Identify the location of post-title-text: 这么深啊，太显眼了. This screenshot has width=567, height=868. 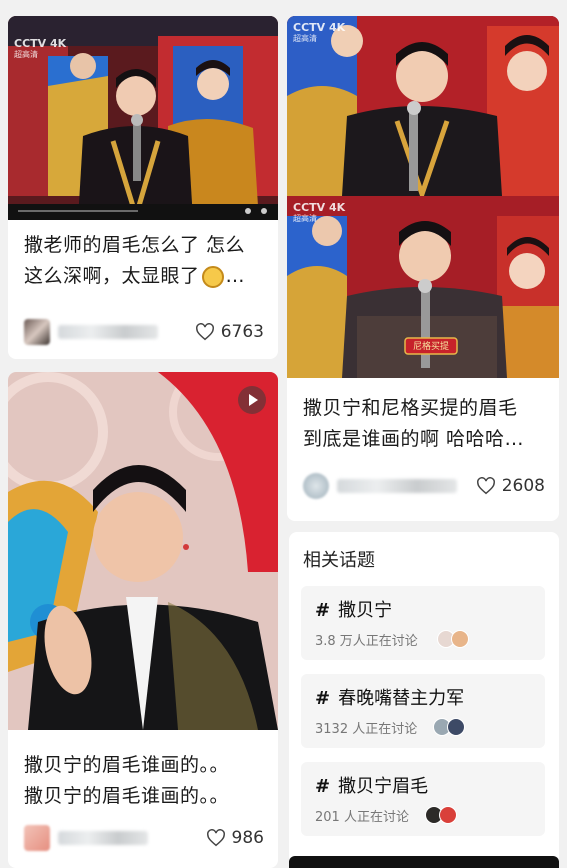
(112, 276).